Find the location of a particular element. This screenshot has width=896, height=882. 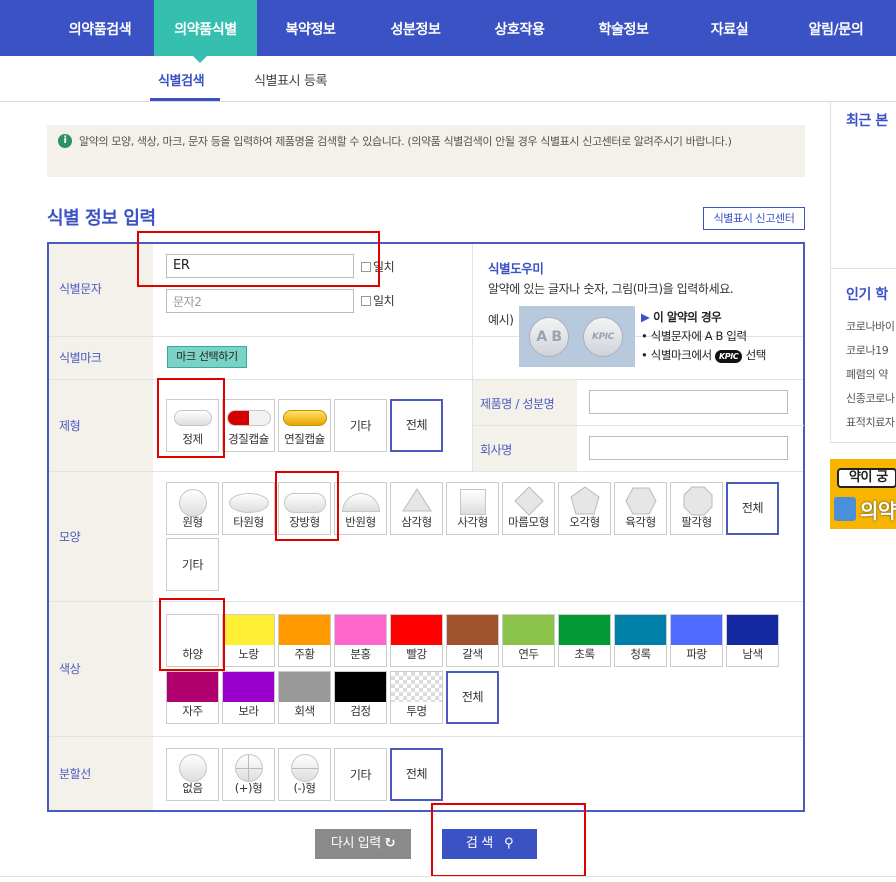

color-3-button: 분홍 is located at coordinates (360, 640).